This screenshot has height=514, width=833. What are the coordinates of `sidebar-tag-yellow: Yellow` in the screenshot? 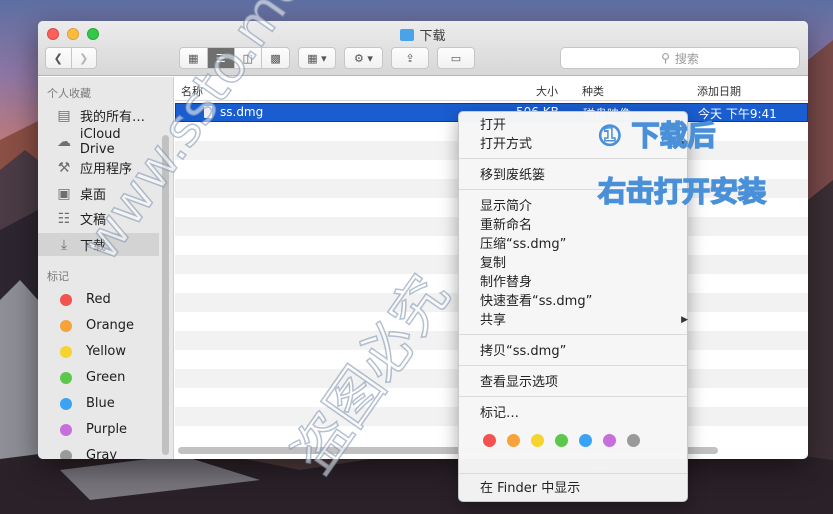 It's located at (98, 351).